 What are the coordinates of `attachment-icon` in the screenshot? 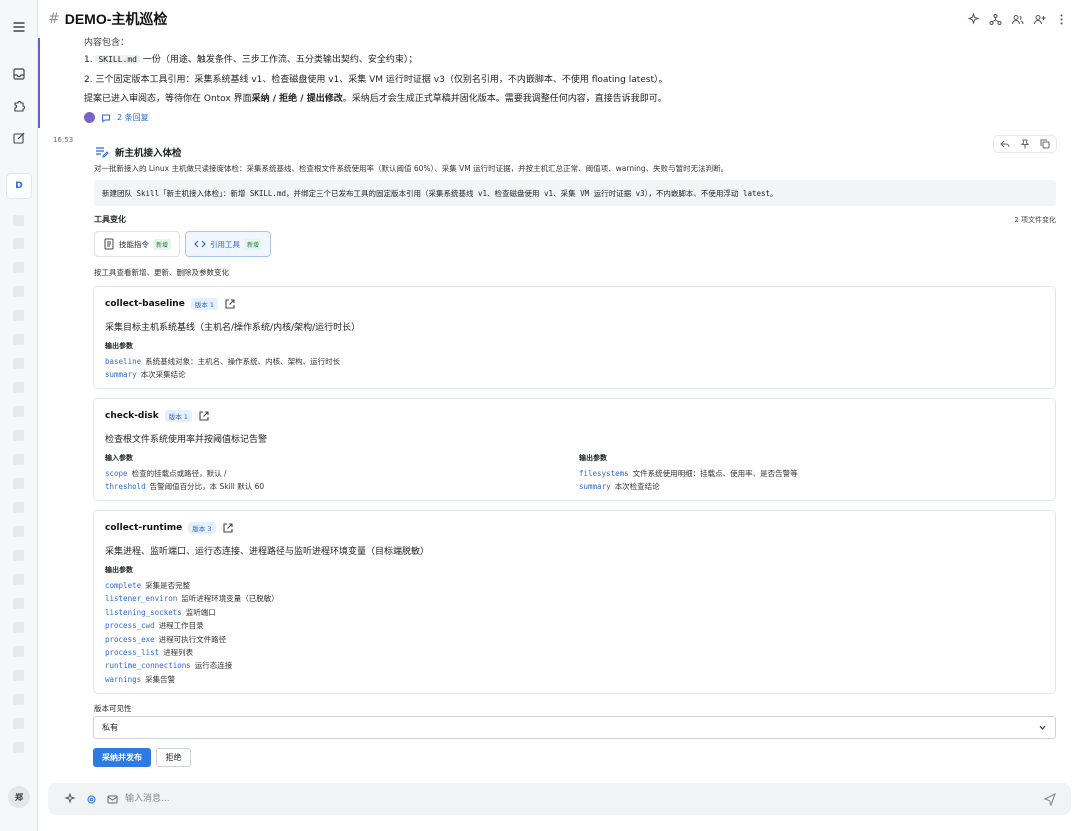 It's located at (112, 799).